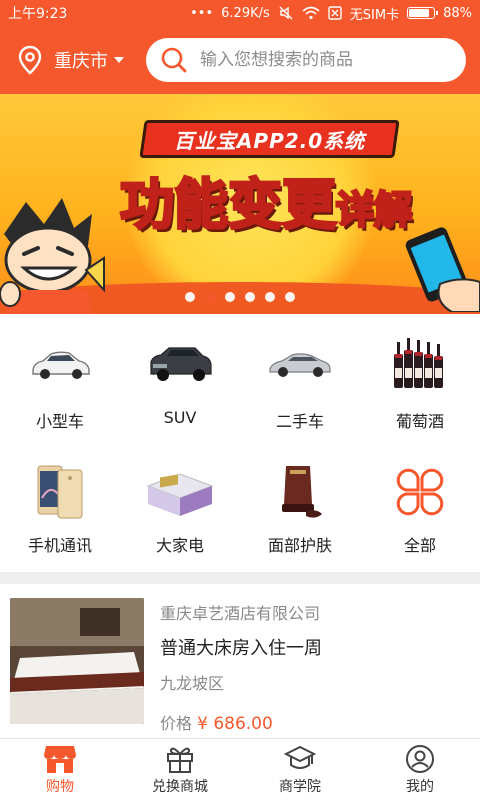 Image resolution: width=480 pixels, height=800 pixels. I want to click on more-dots-icon: •••, so click(202, 13).